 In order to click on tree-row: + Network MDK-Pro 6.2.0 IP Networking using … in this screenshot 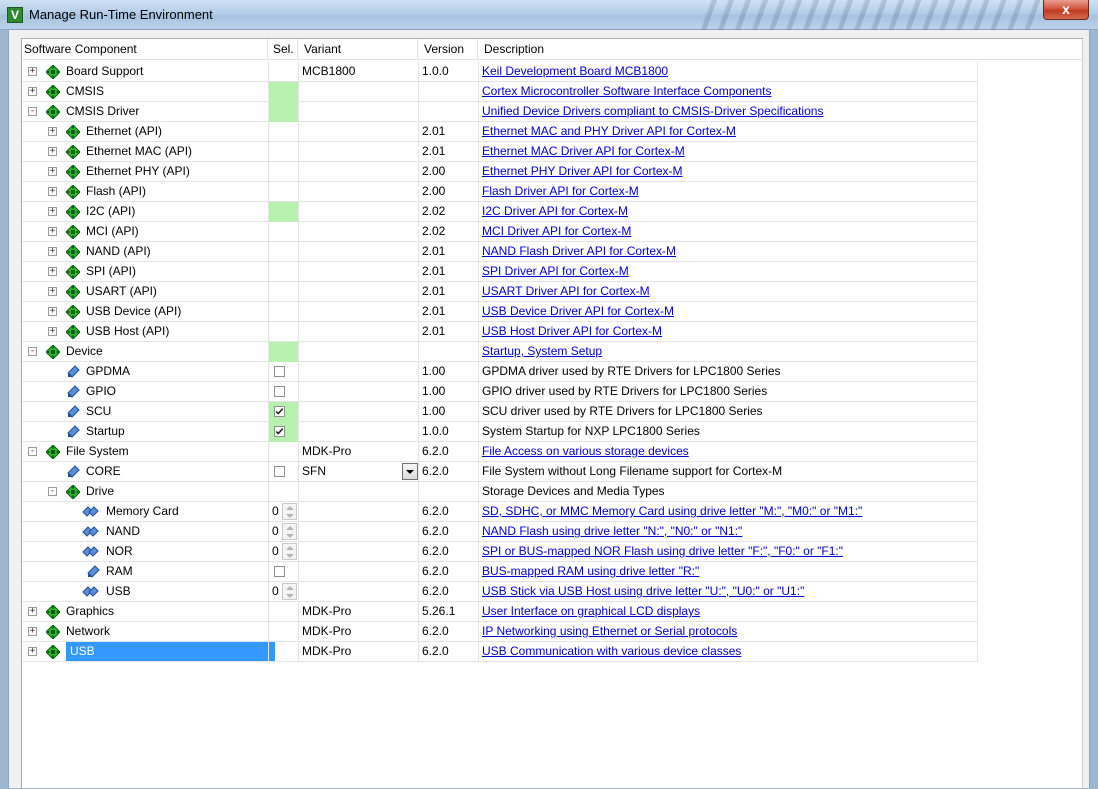, I will do `click(500, 632)`.